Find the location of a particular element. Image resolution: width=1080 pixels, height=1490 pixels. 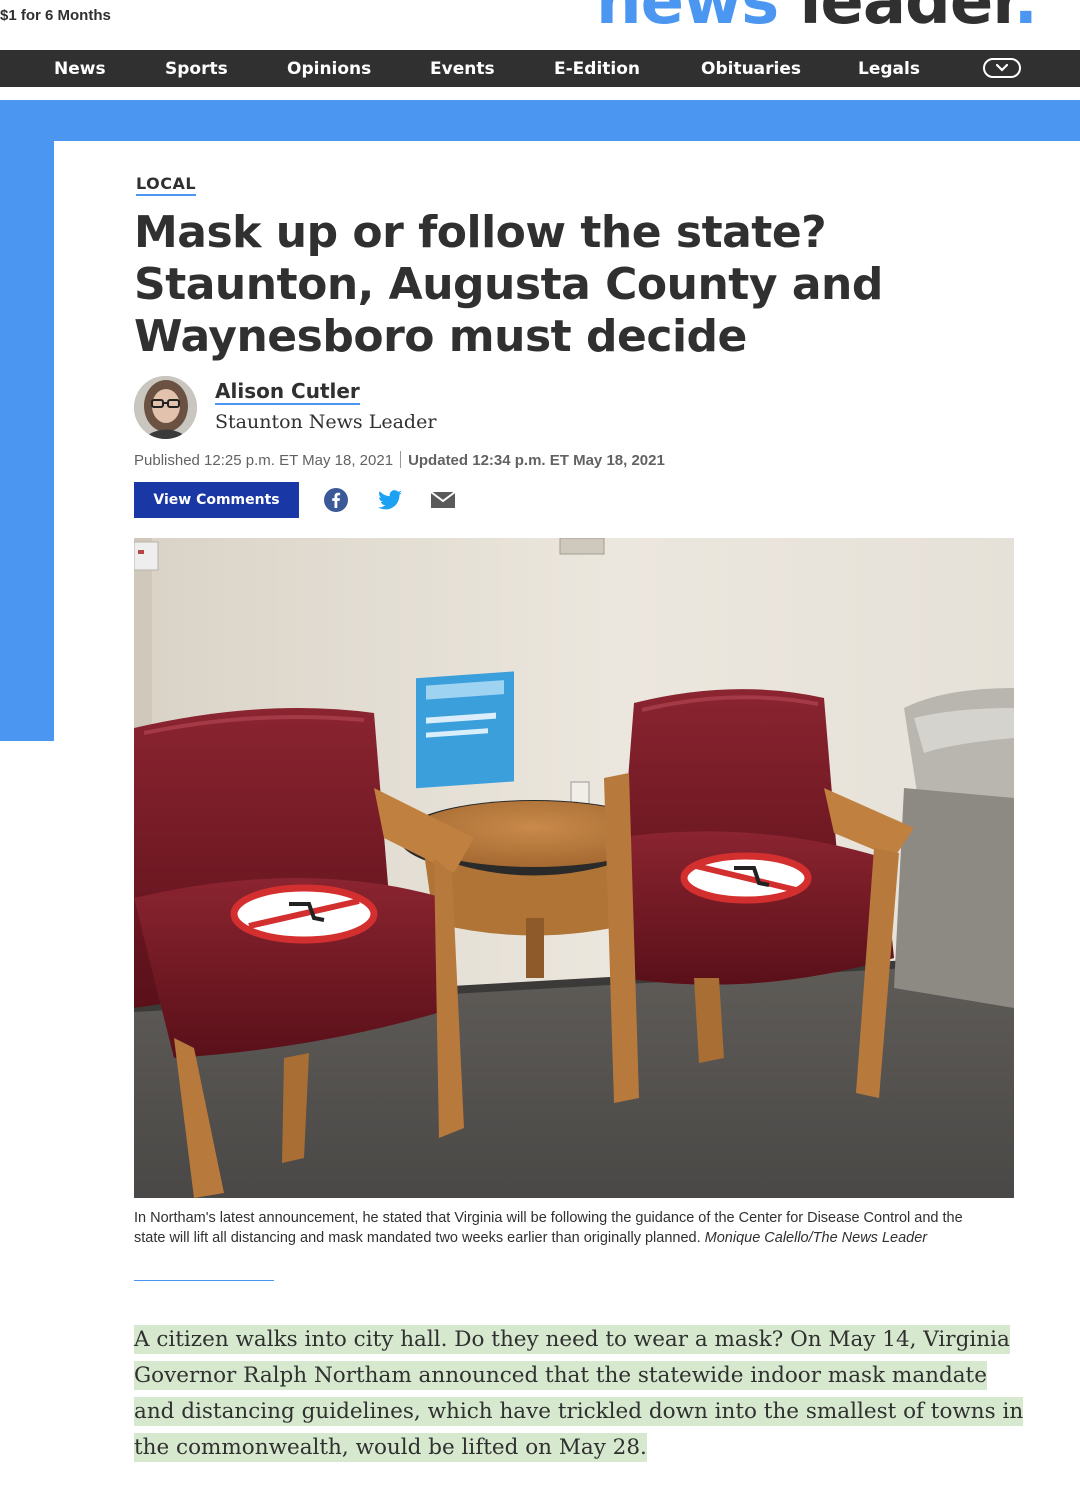

email-icon is located at coordinates (443, 499).